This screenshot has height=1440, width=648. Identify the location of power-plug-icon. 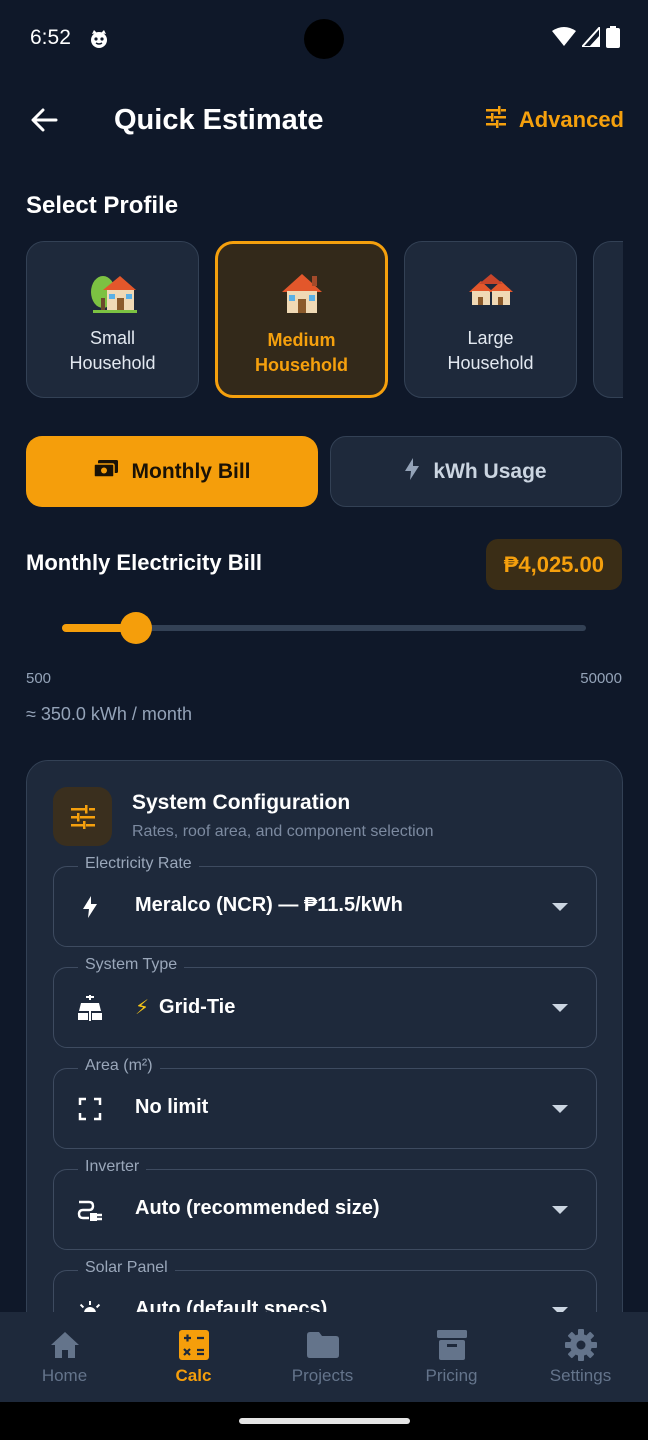
(90, 1210).